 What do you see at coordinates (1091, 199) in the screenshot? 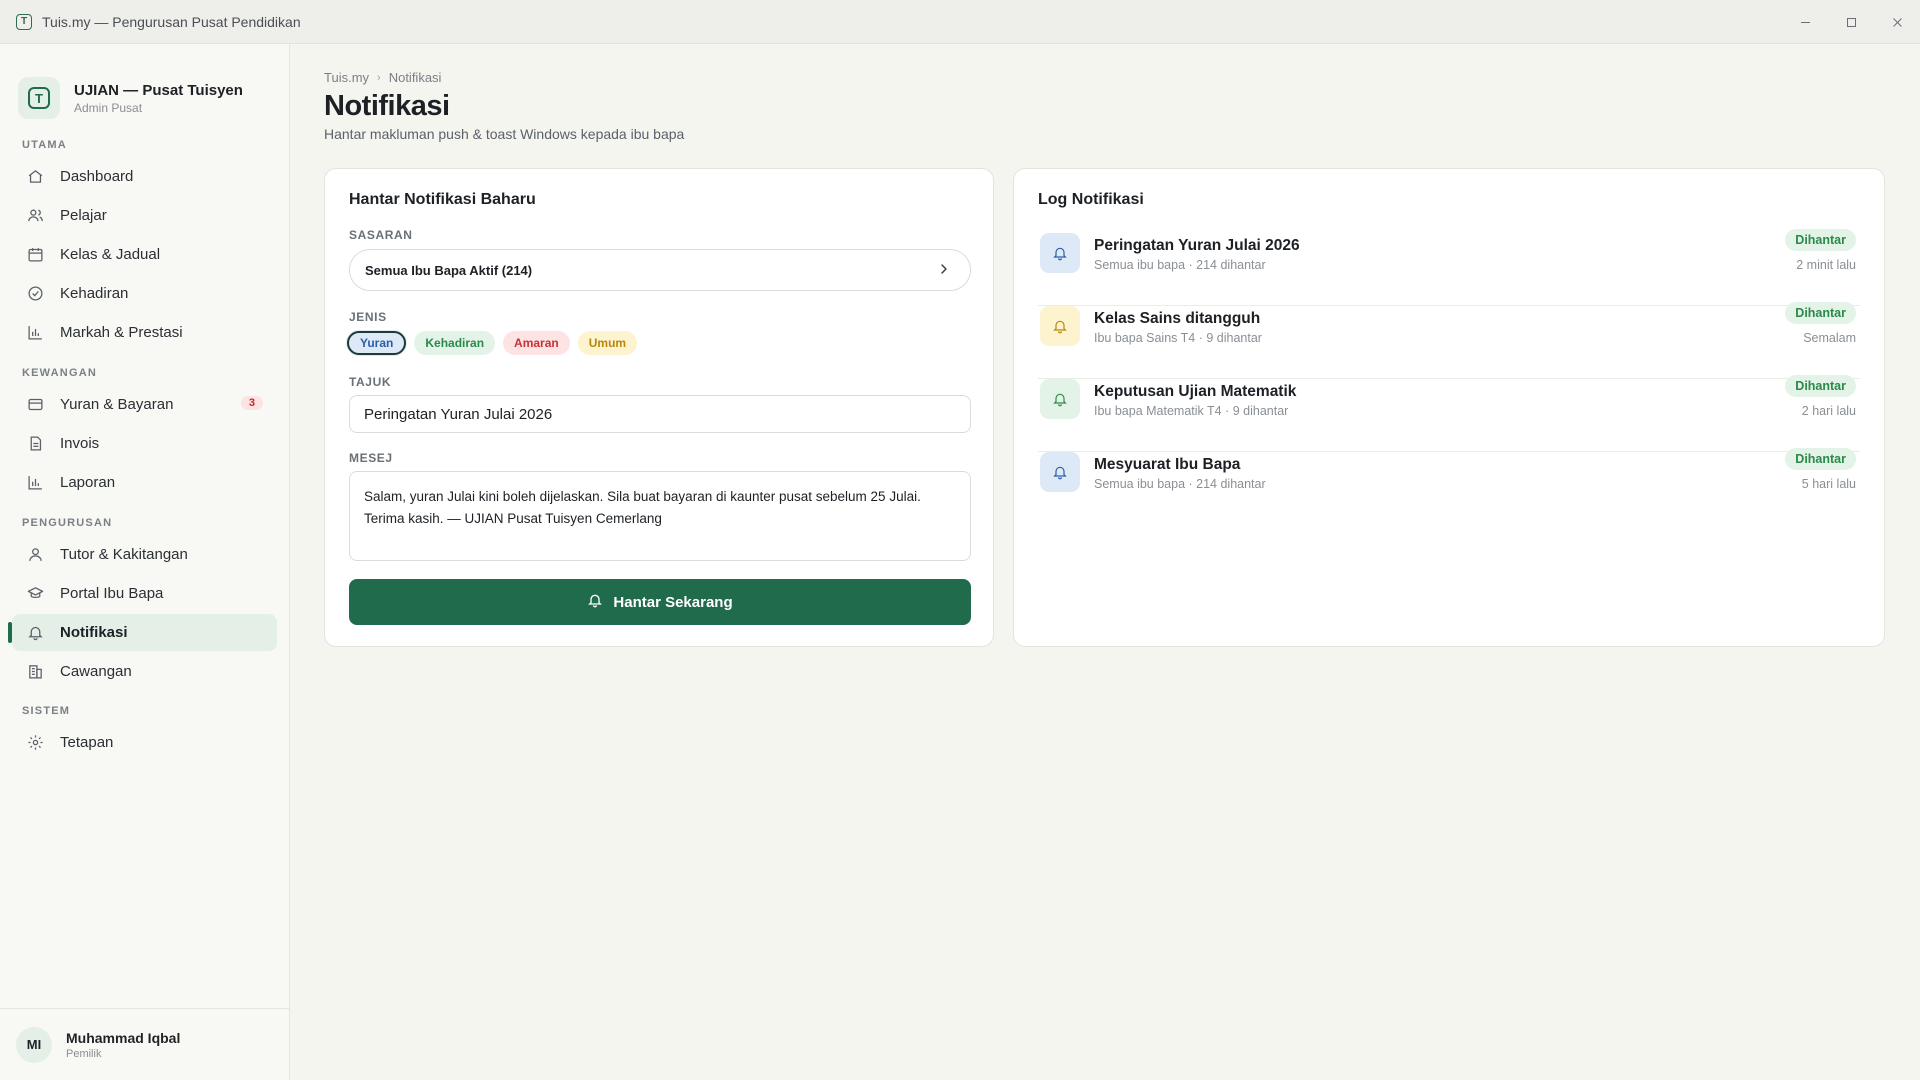
I see `log-title: Log Notifikasi` at bounding box center [1091, 199].